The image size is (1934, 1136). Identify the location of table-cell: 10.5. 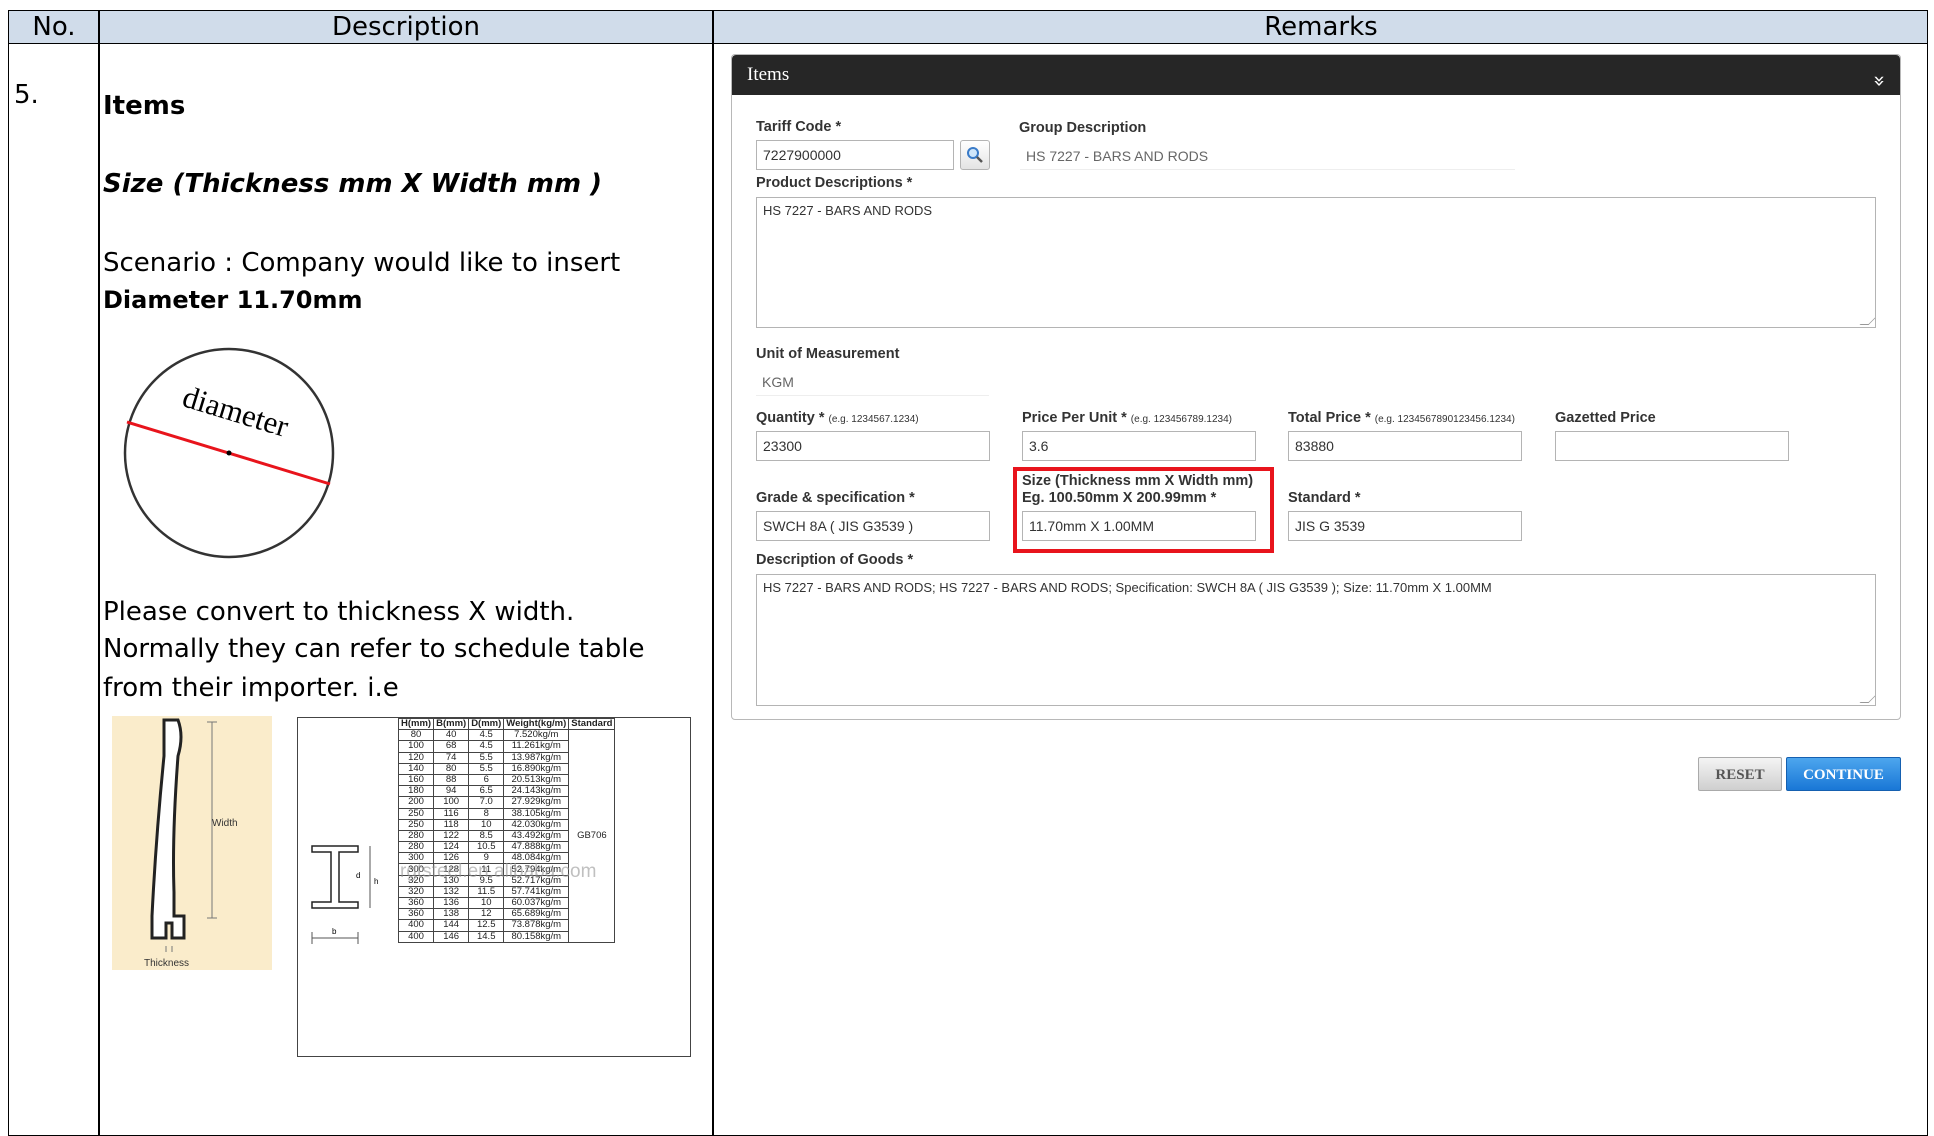
(486, 847).